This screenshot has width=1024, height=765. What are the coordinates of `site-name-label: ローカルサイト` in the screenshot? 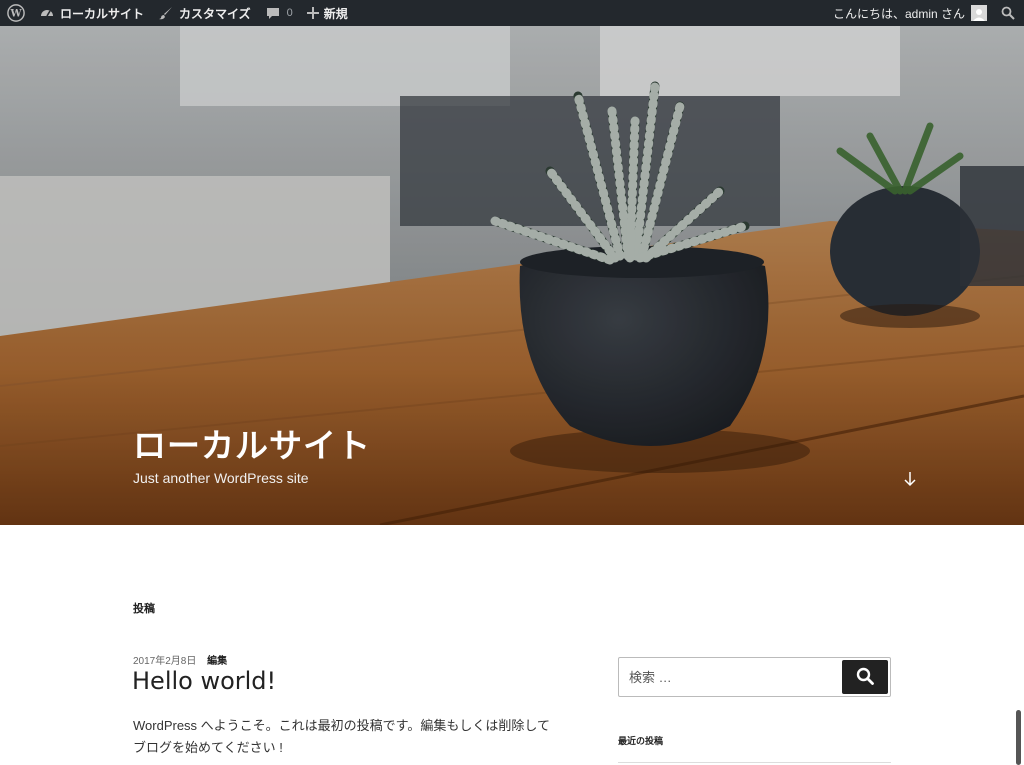 It's located at (102, 13).